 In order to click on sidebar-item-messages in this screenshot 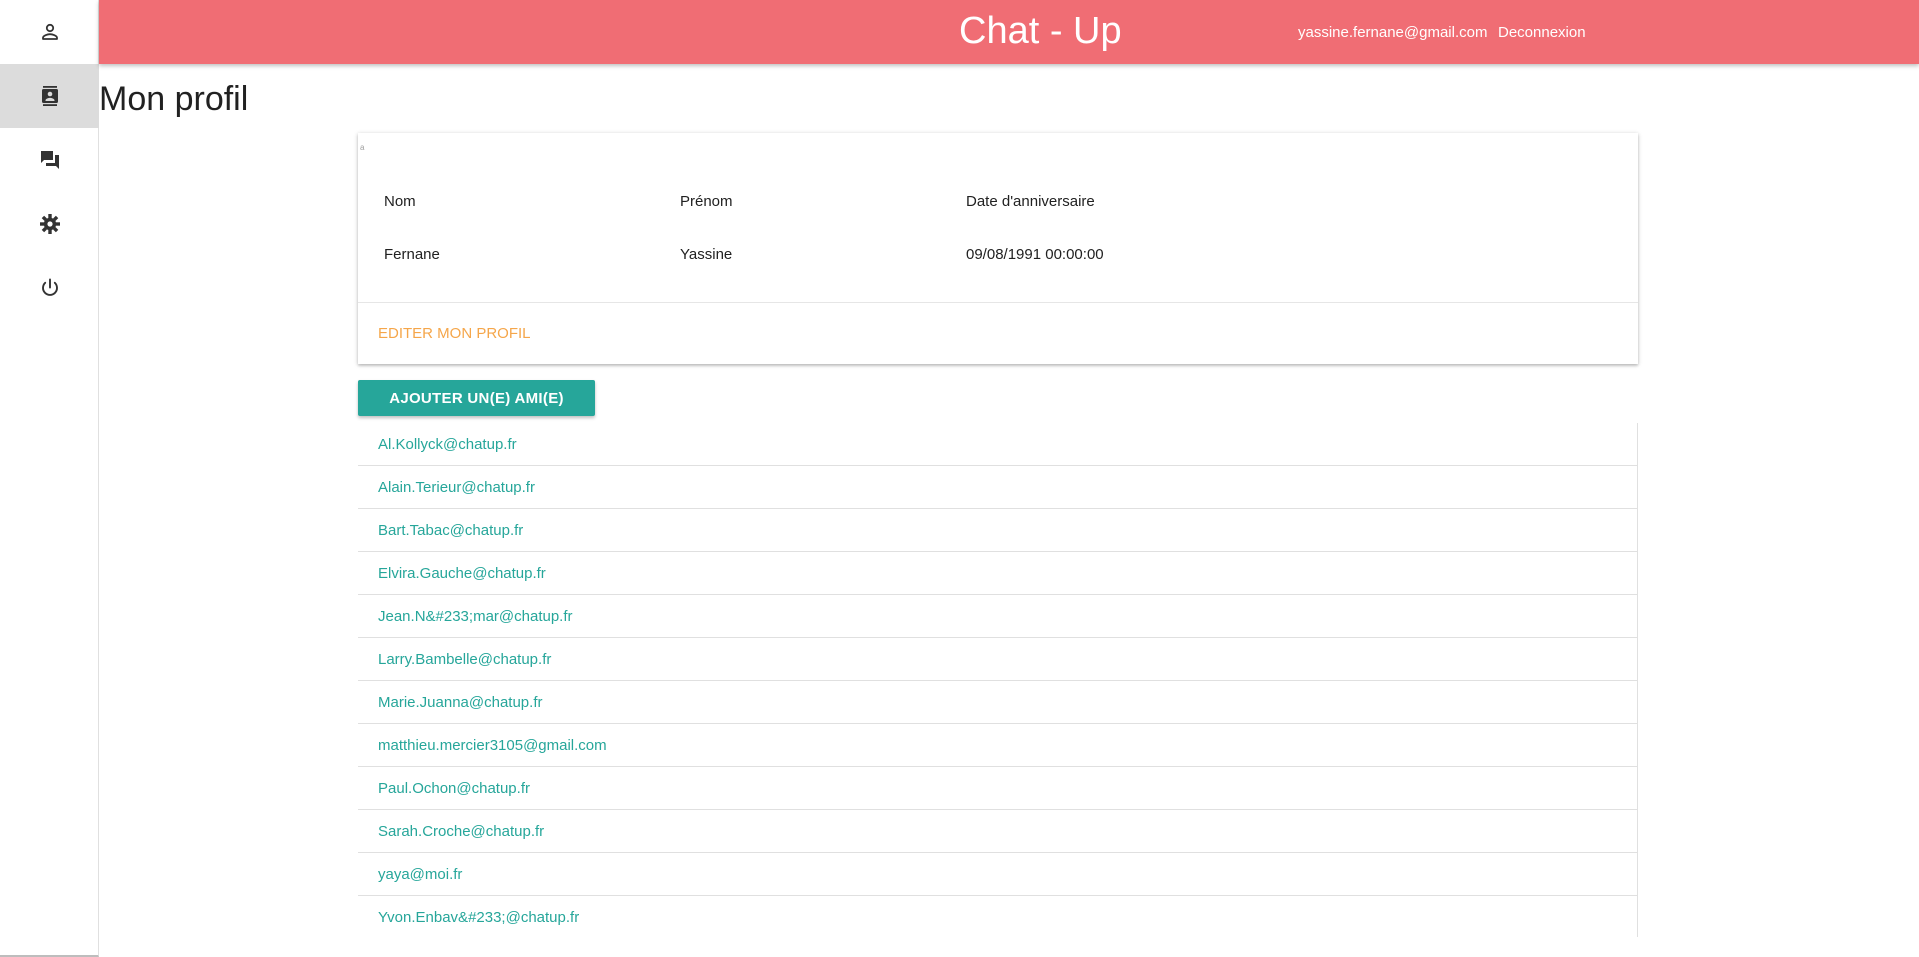, I will do `click(49, 160)`.